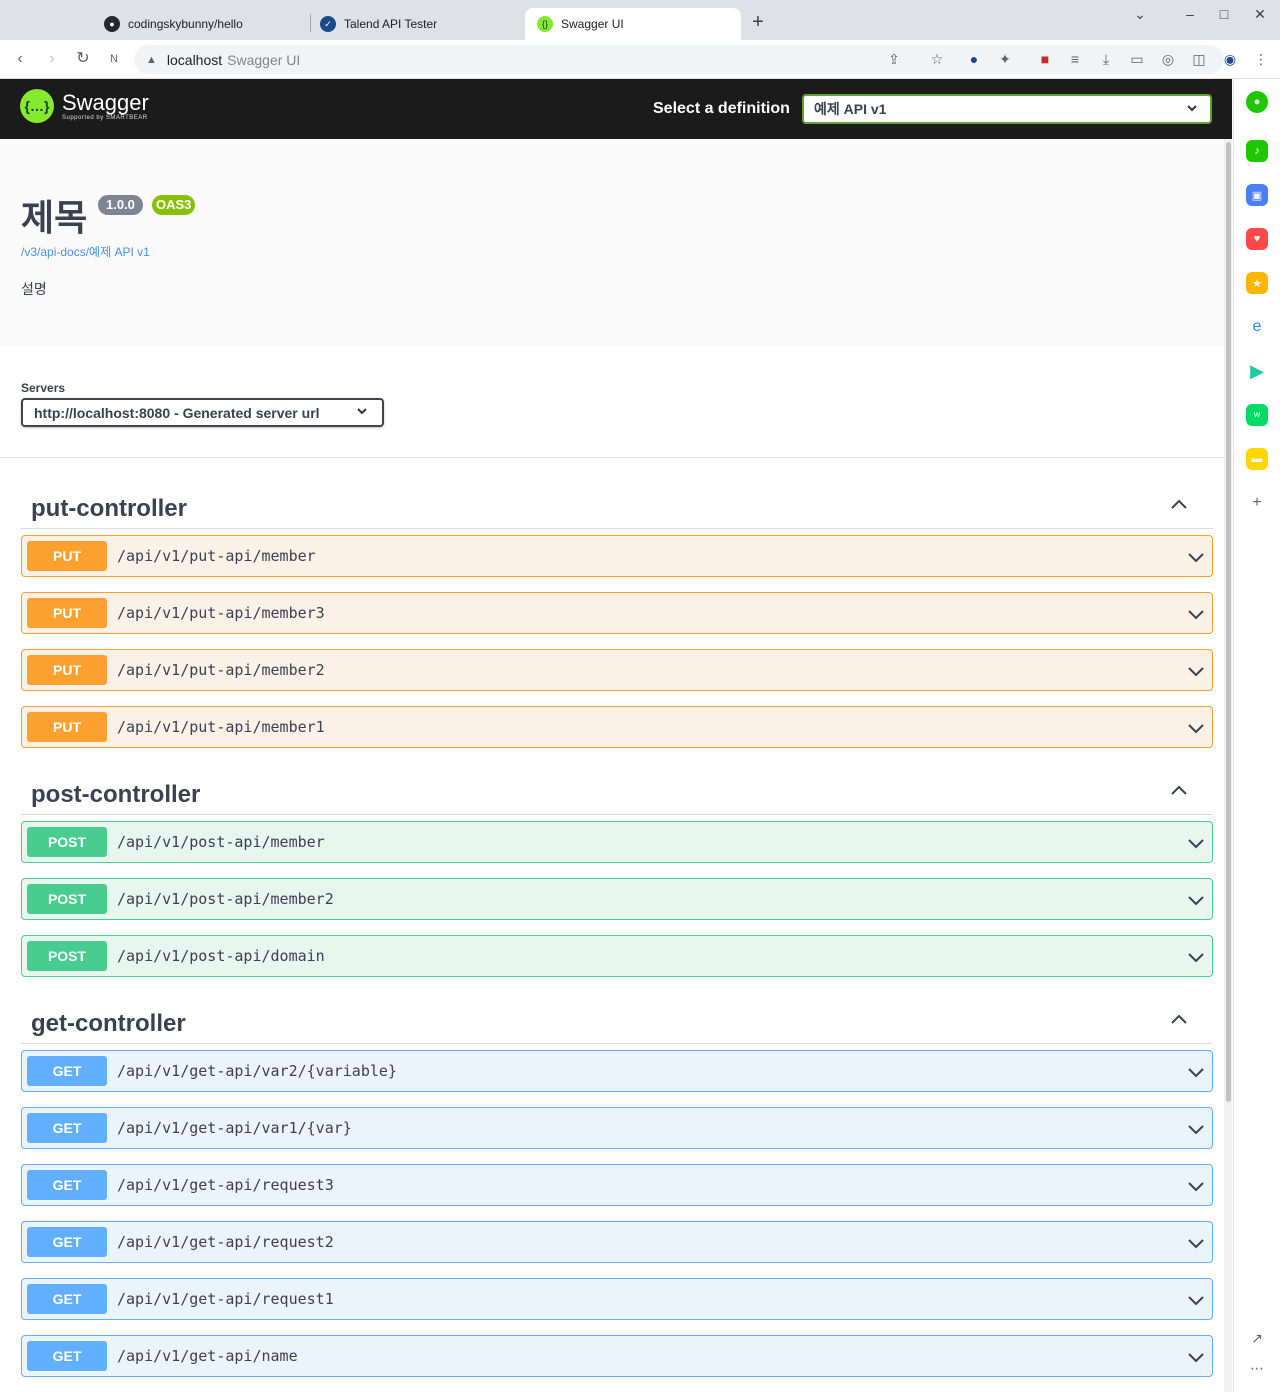 The image size is (1280, 1392). I want to click on operation-row: POST /api/v1/post-api/member, so click(617, 842).